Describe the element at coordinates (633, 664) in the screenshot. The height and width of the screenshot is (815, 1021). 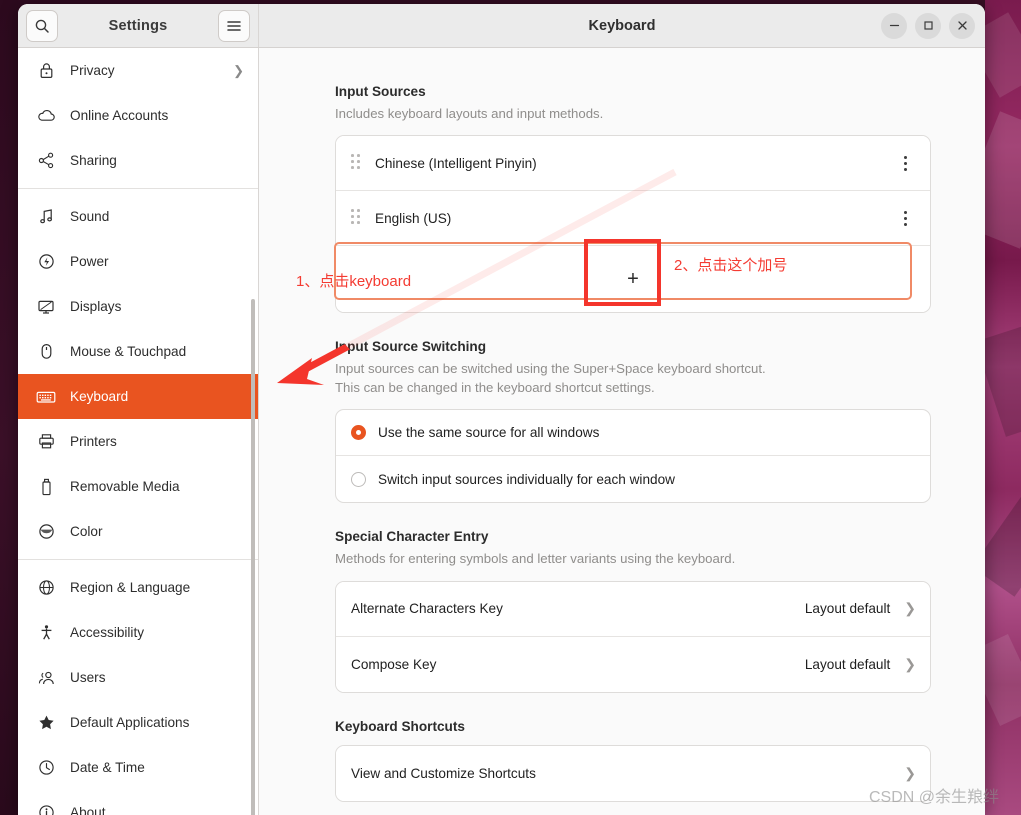
I see `compose-key-row: Compose Key Layout default ❯` at that location.